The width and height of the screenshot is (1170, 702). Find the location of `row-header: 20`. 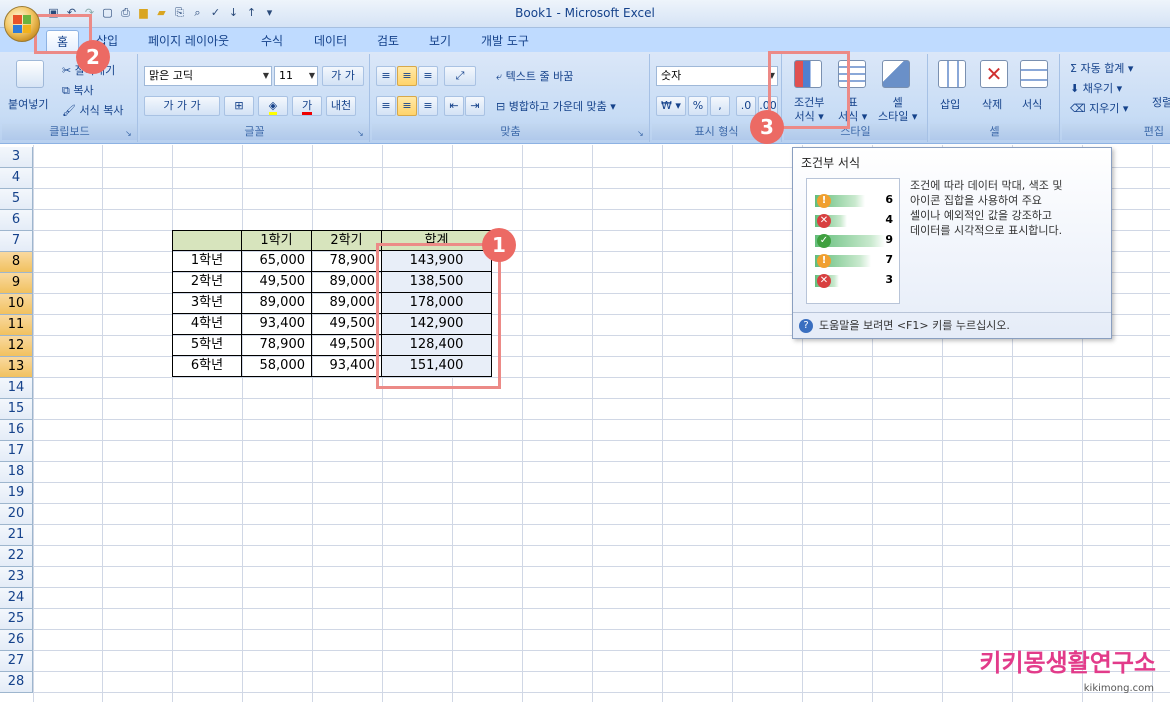

row-header: 20 is located at coordinates (16, 514).